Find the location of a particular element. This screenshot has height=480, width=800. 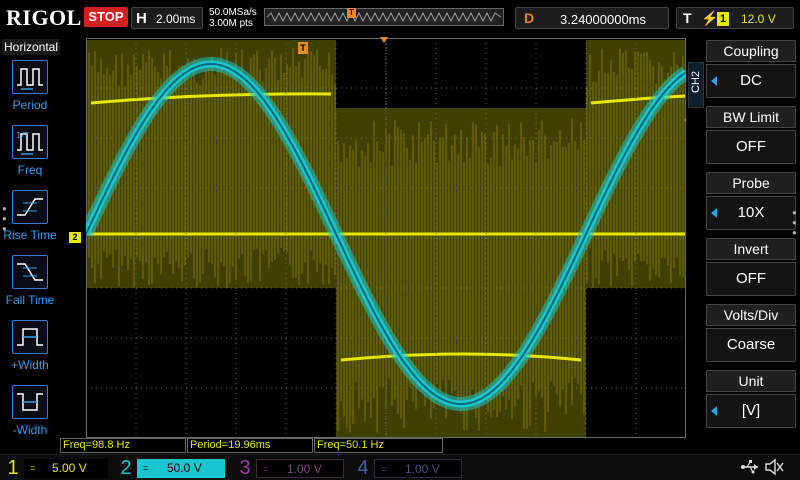

coupling-title: Coupling is located at coordinates (751, 51).